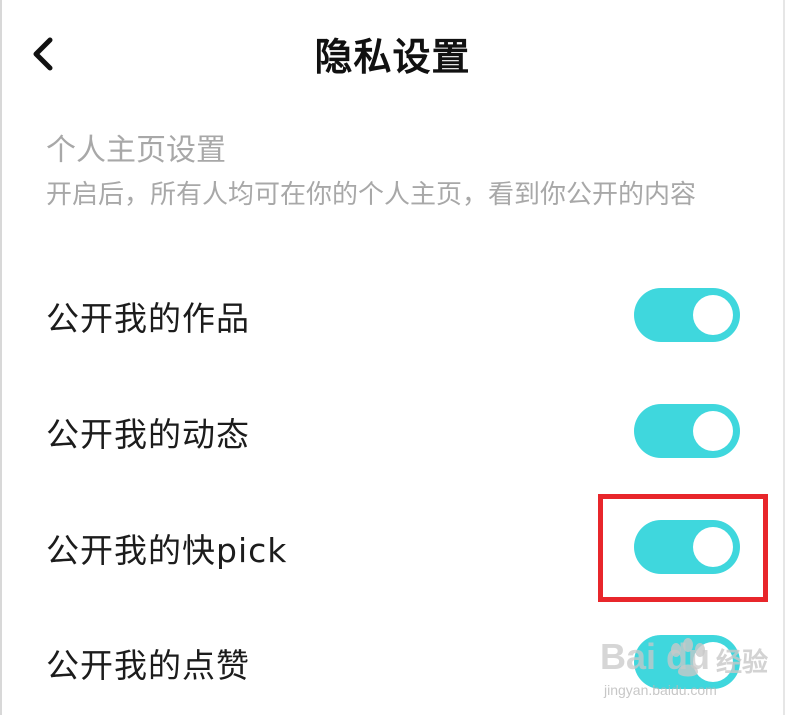 This screenshot has width=785, height=715. Describe the element at coordinates (688, 657) in the screenshot. I see `paw-icon` at that location.